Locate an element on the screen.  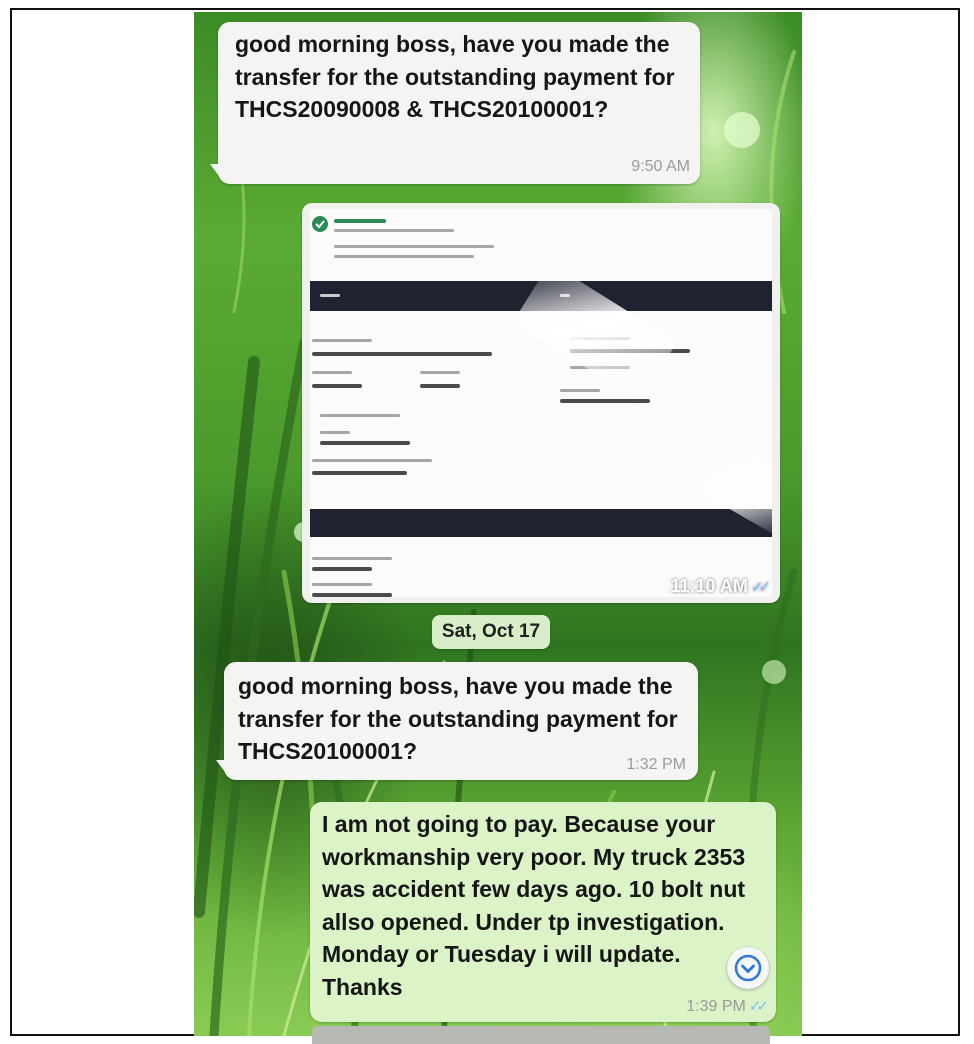
message-timestamp: 1:32 PM is located at coordinates (656, 764).